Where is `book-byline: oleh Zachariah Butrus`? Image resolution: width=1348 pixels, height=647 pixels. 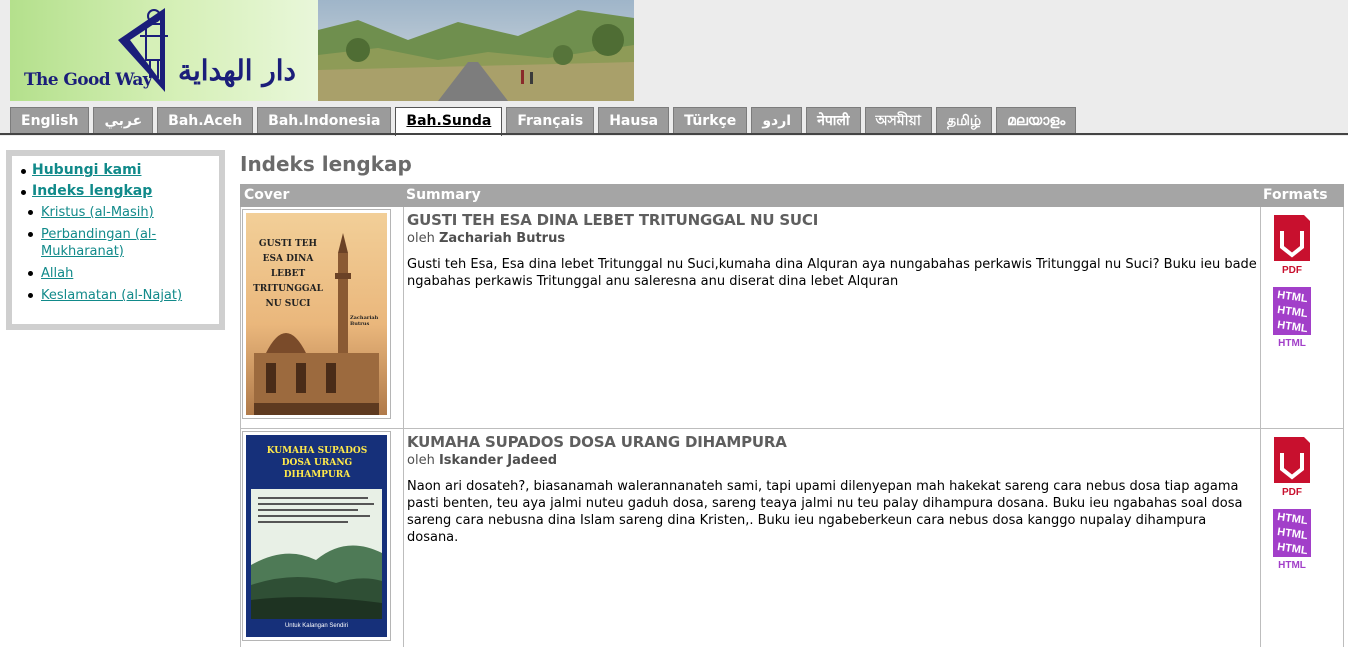 book-byline: oleh Zachariah Butrus is located at coordinates (832, 238).